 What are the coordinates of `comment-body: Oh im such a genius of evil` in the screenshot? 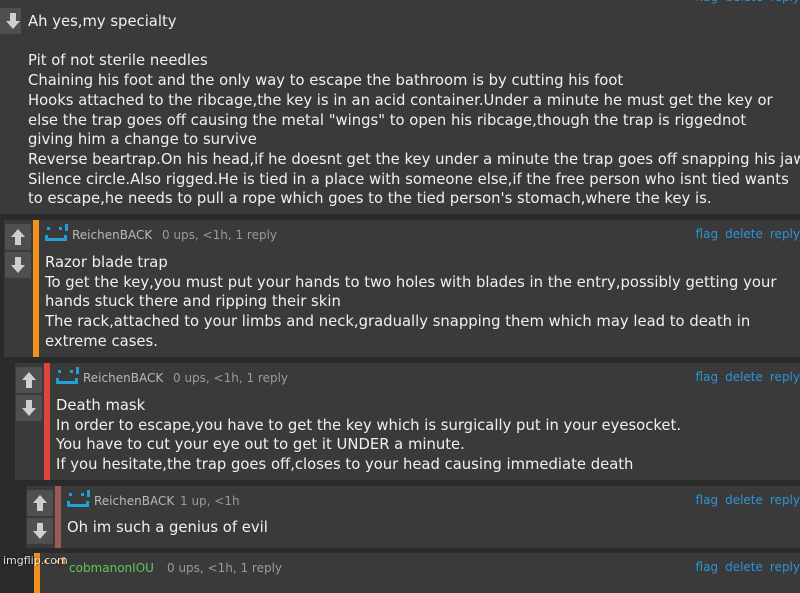 It's located at (433, 524).